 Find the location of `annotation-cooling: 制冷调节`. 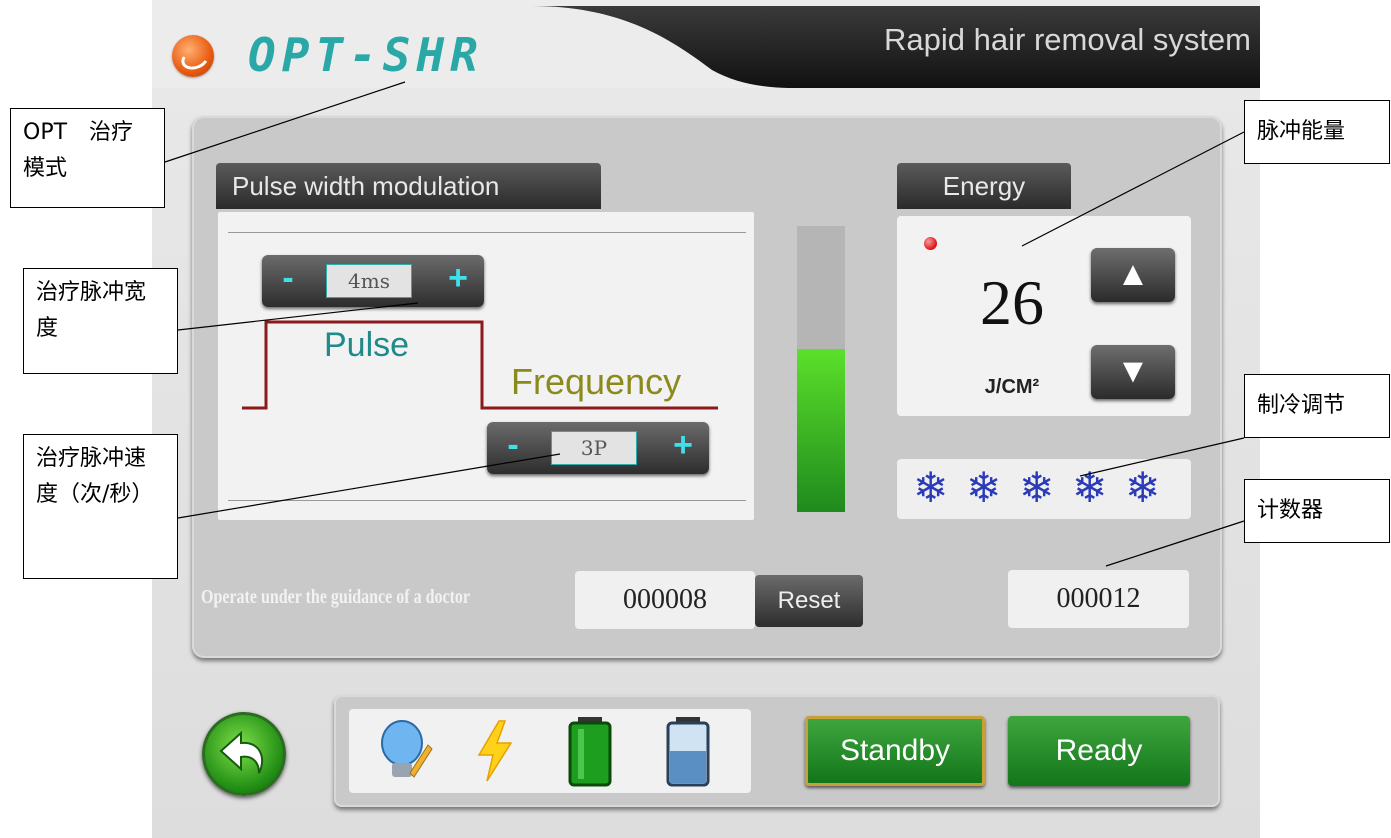

annotation-cooling: 制冷调节 is located at coordinates (1317, 406).